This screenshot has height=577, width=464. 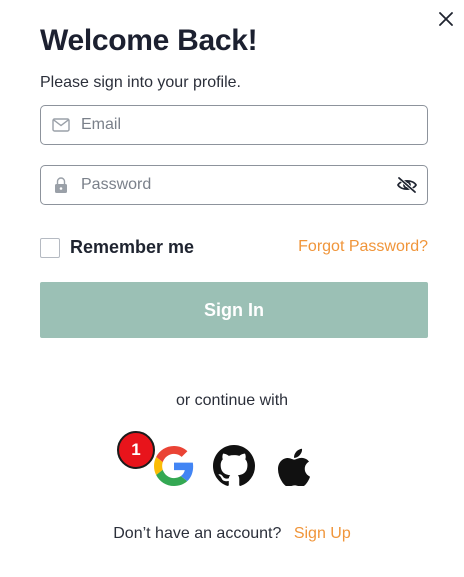 What do you see at coordinates (234, 310) in the screenshot?
I see `sign-in-button: Sign In` at bounding box center [234, 310].